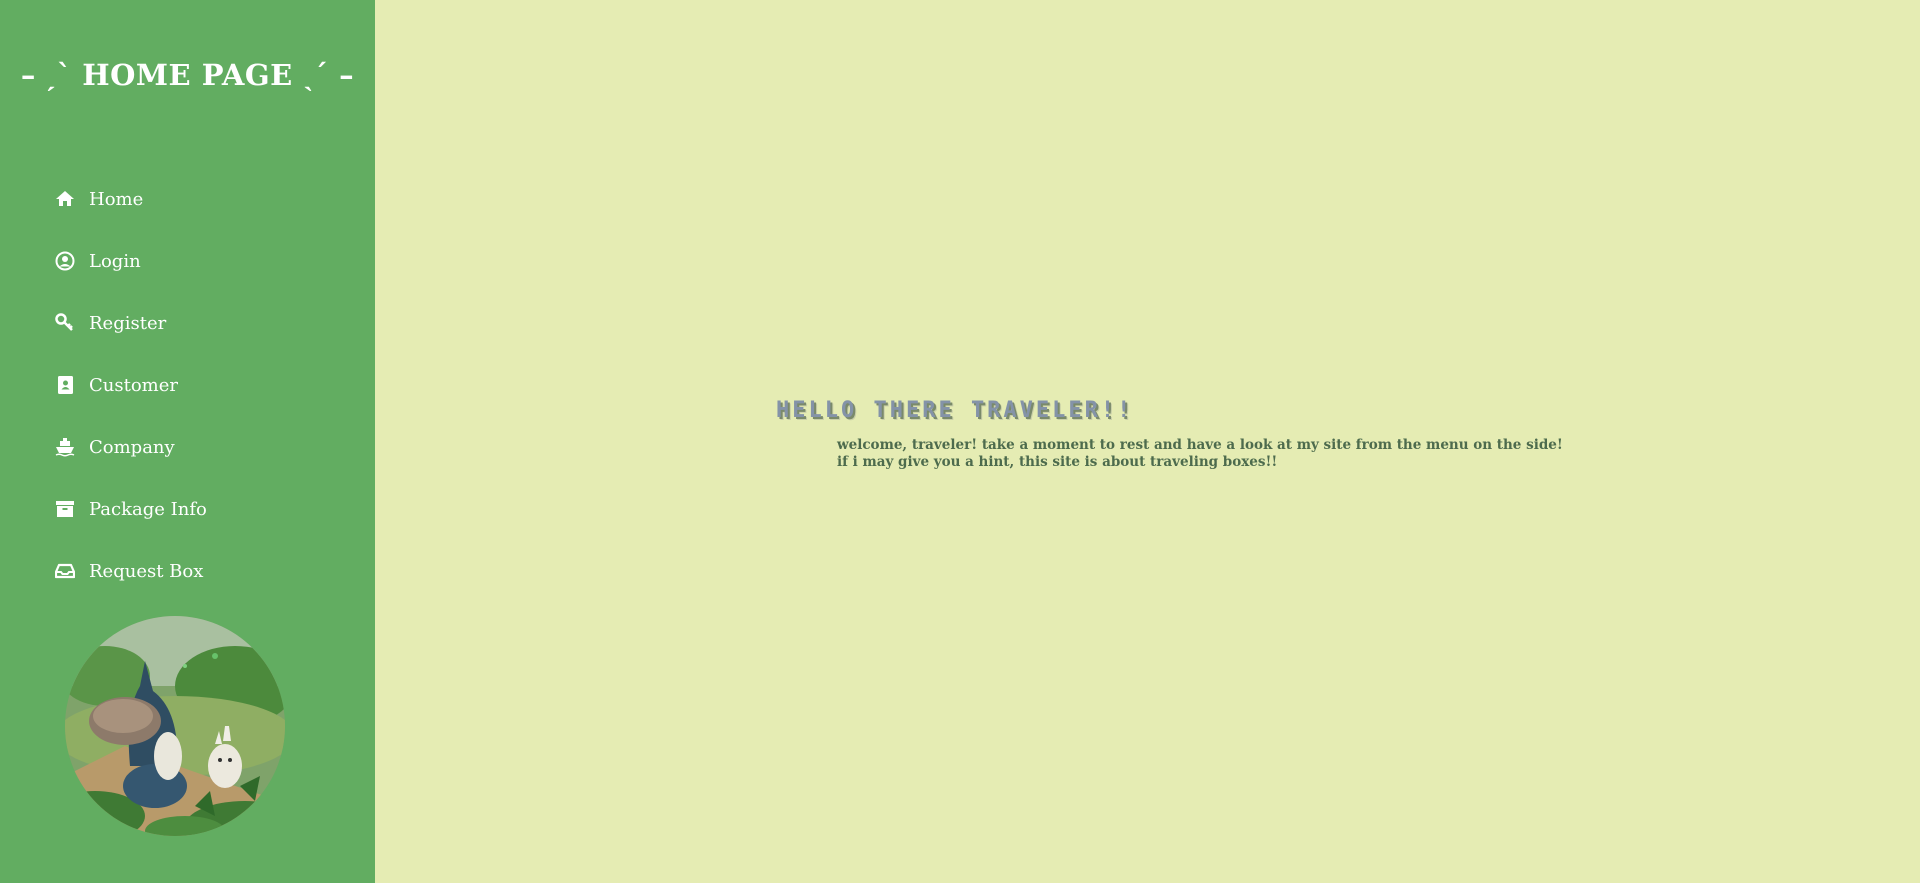 The image size is (1920, 883). What do you see at coordinates (65, 447) in the screenshot?
I see `ship-icon` at bounding box center [65, 447].